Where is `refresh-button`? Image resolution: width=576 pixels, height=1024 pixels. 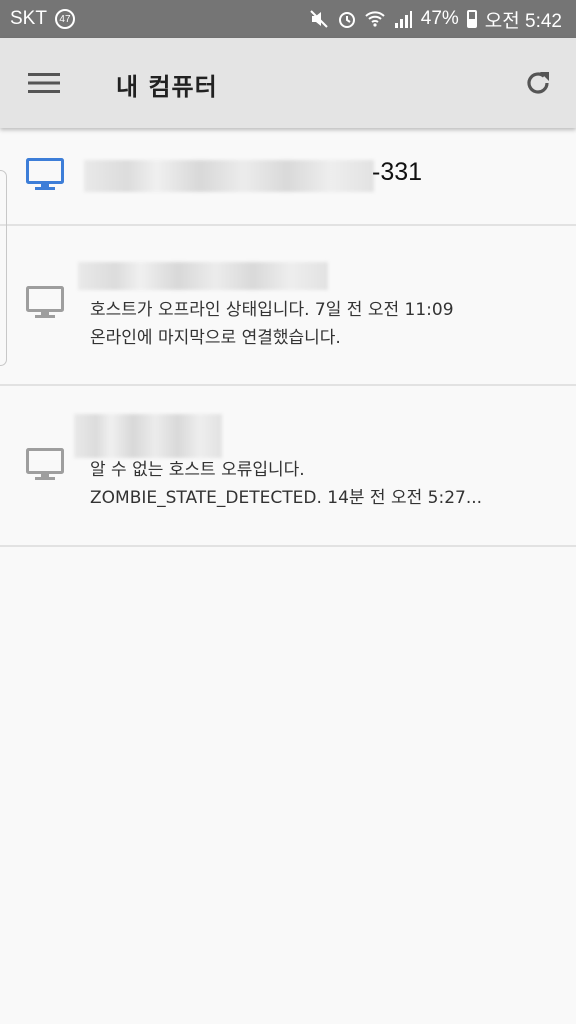
refresh-button is located at coordinates (538, 83).